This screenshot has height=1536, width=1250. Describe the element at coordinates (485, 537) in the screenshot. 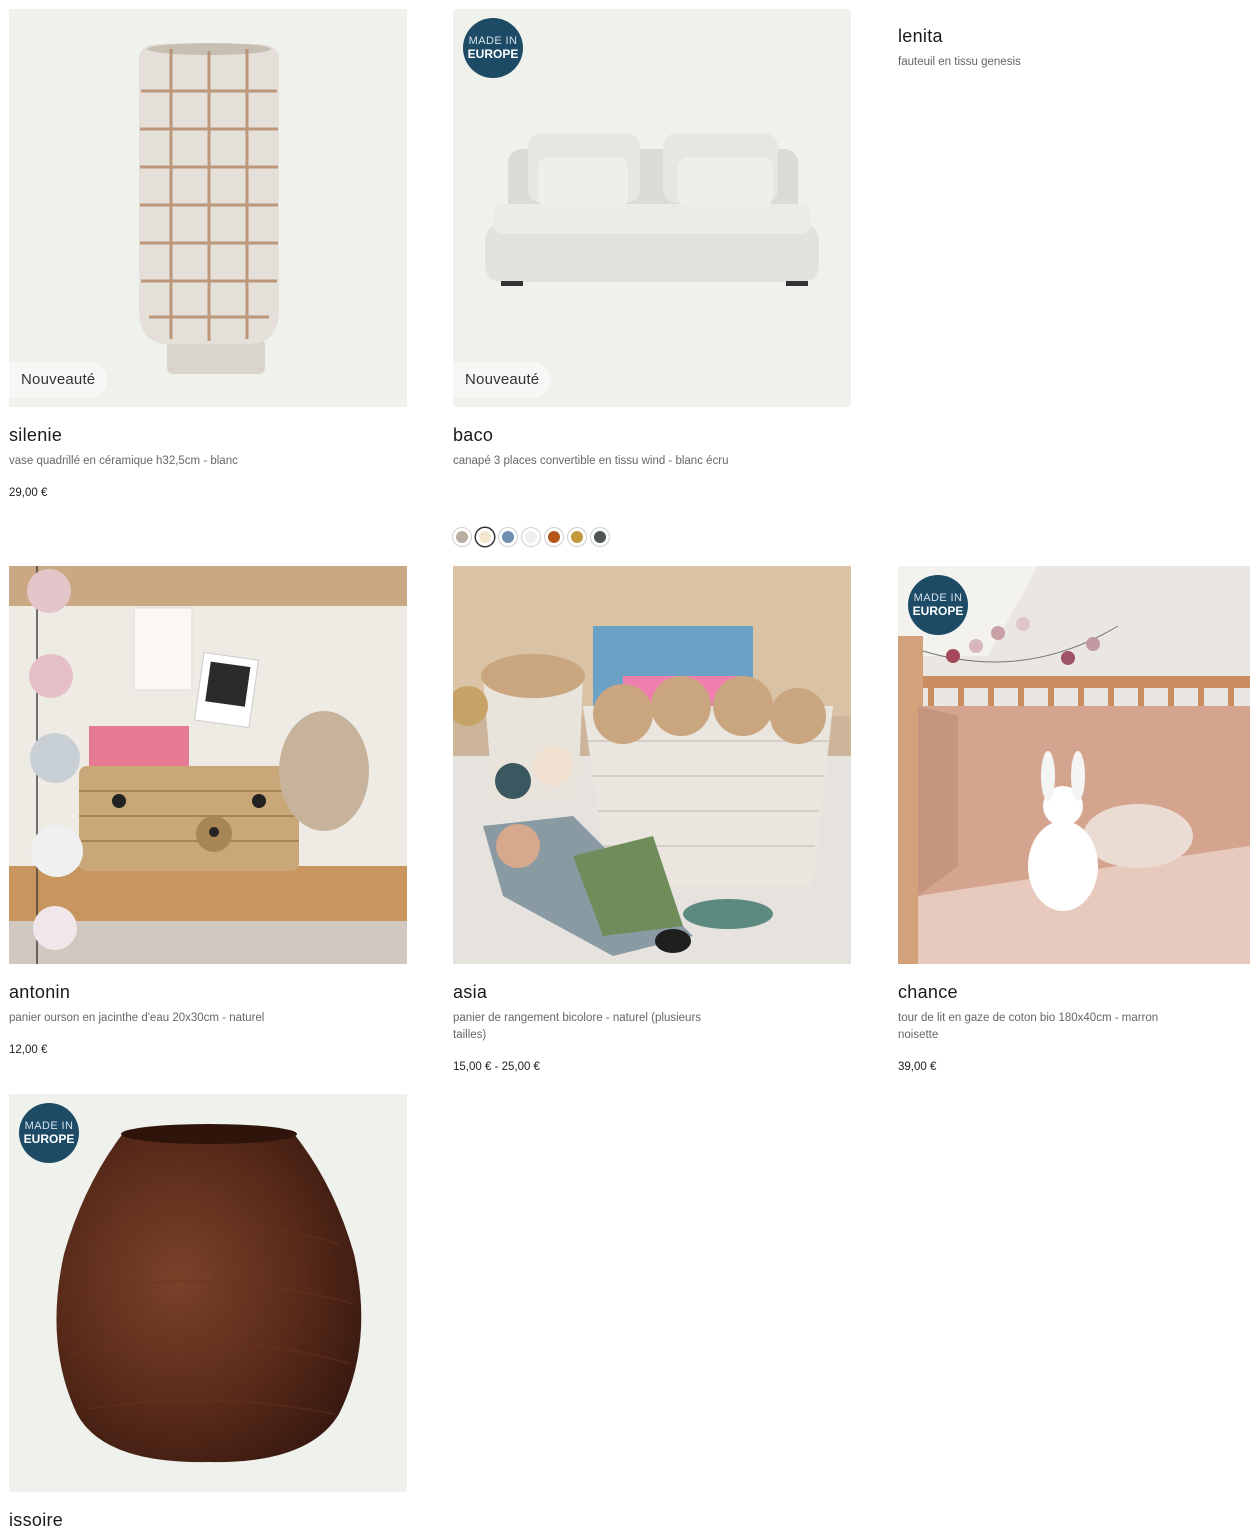

I see `color-swatch-selected` at that location.